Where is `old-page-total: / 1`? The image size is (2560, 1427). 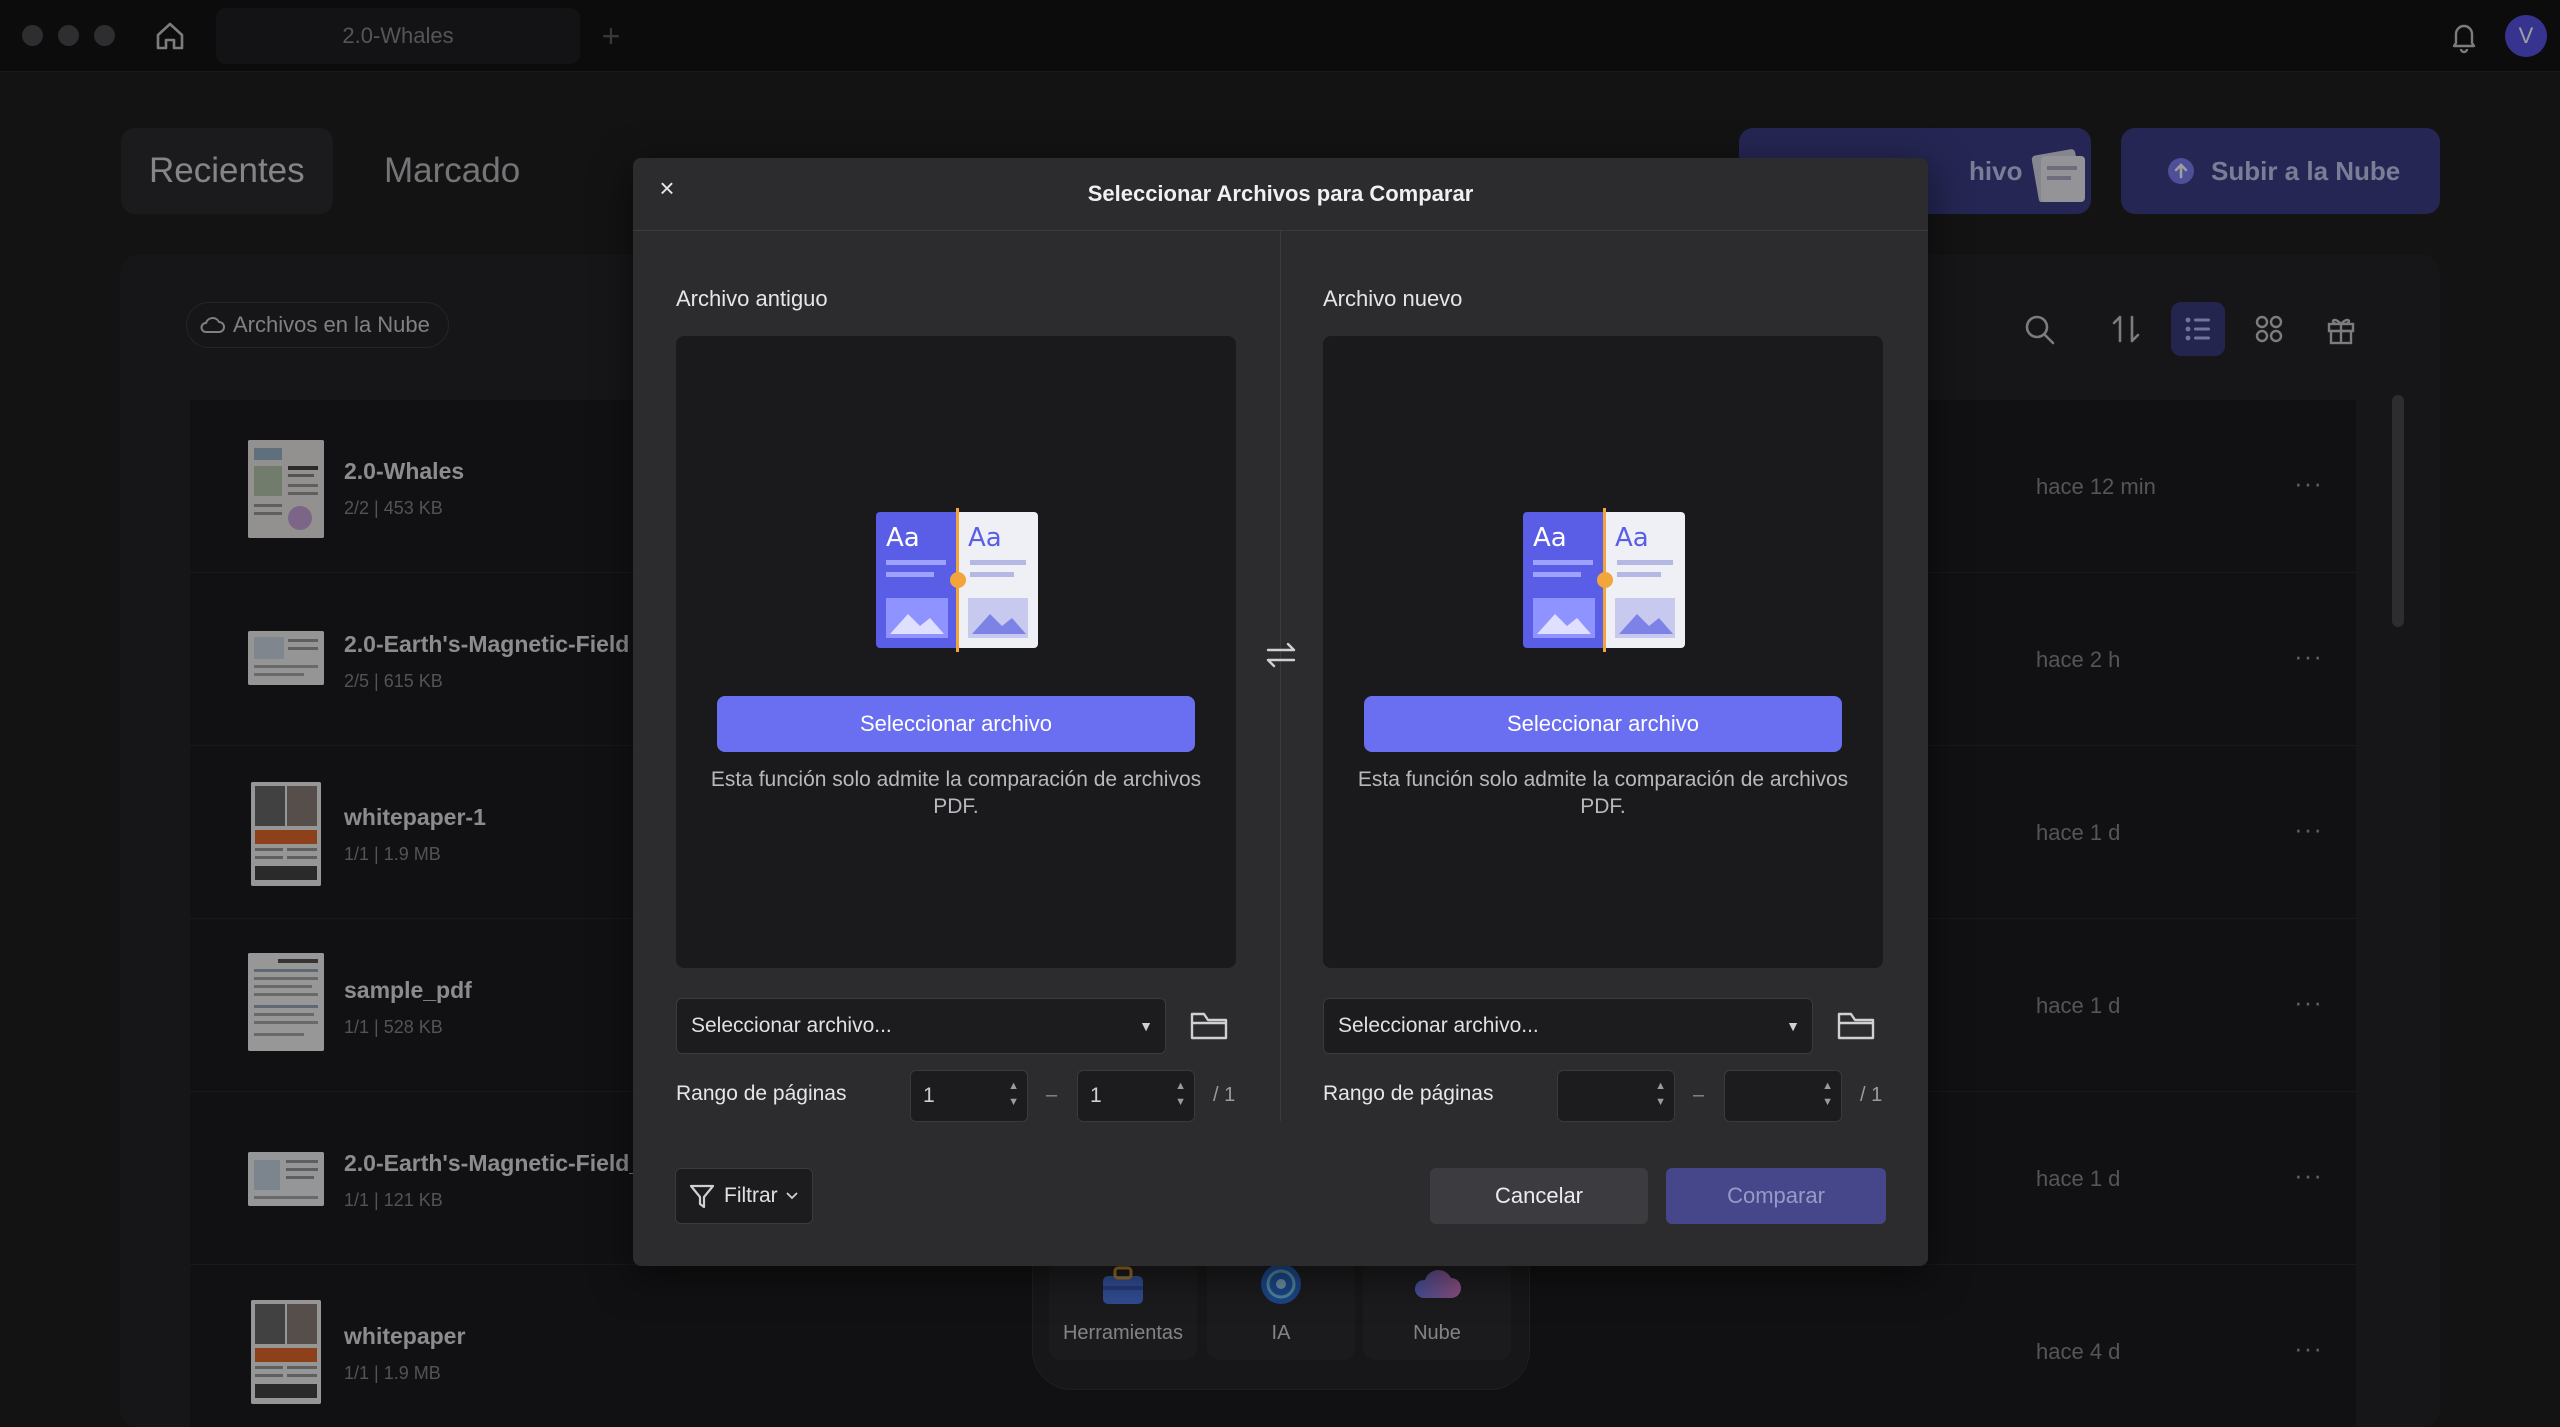
old-page-total: / 1 is located at coordinates (1224, 1095).